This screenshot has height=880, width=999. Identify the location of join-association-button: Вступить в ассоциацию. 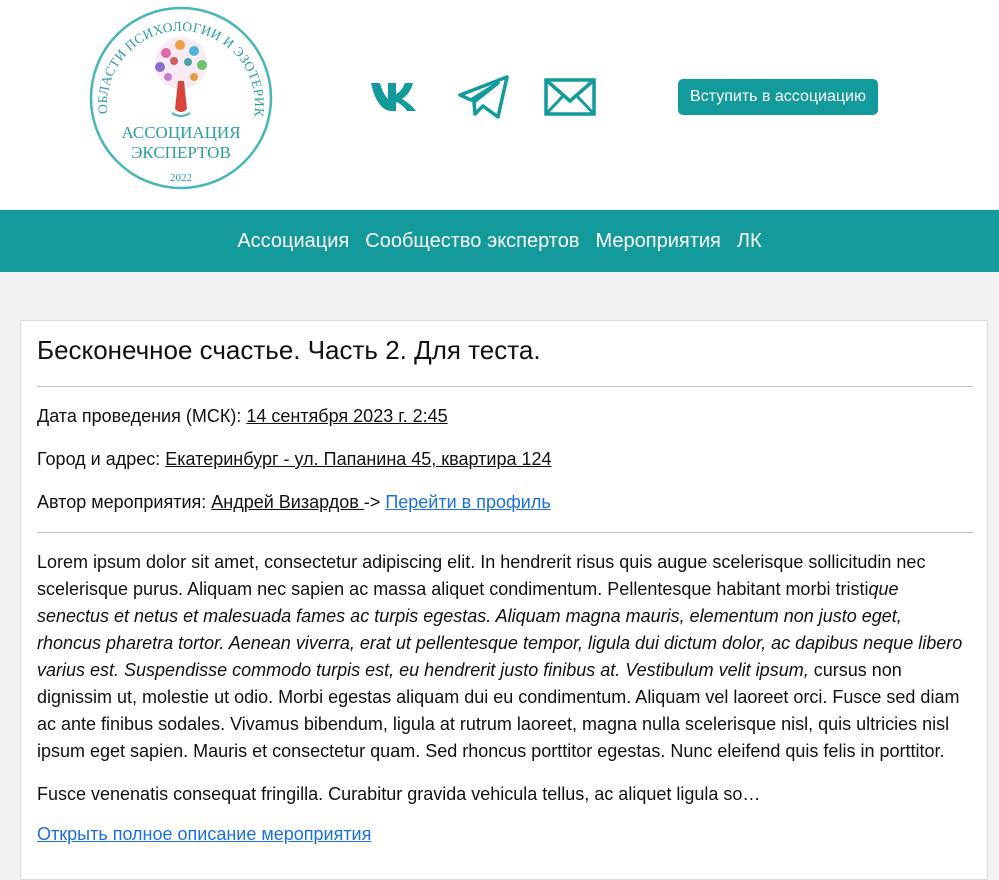
(778, 97).